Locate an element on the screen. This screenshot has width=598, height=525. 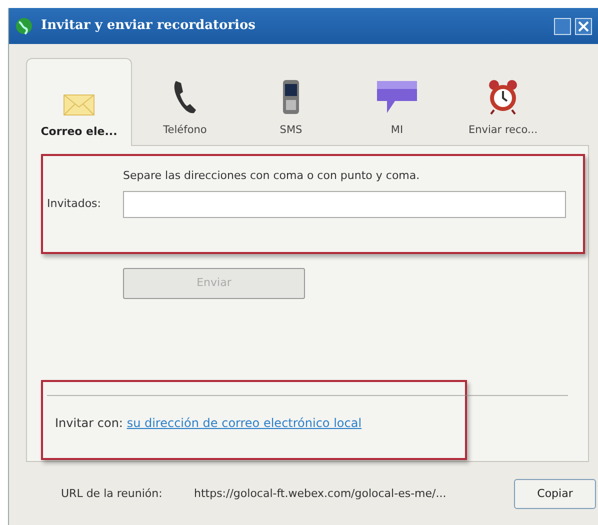
speech-bubble-icon is located at coordinates (397, 97).